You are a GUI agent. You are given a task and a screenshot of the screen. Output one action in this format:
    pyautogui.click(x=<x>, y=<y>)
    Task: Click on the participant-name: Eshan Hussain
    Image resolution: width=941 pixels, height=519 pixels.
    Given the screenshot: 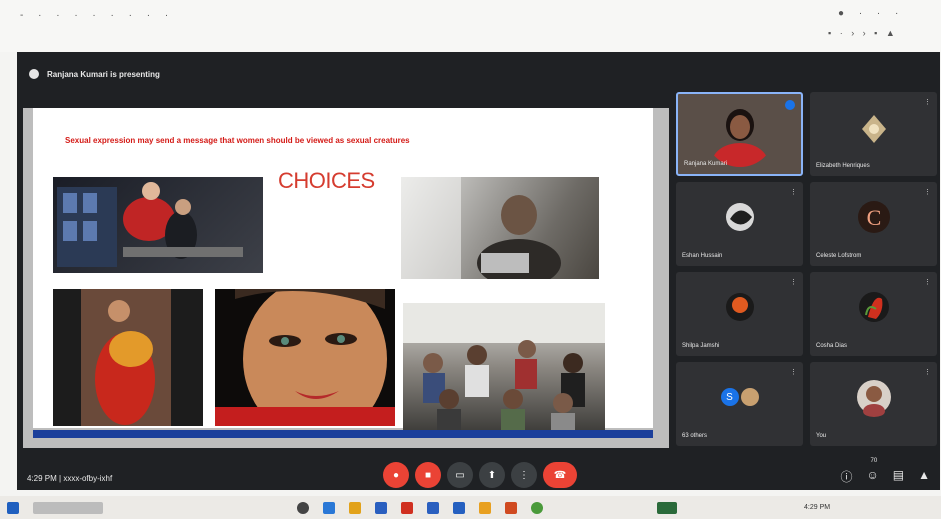 What is the action you would take?
    pyautogui.click(x=702, y=256)
    